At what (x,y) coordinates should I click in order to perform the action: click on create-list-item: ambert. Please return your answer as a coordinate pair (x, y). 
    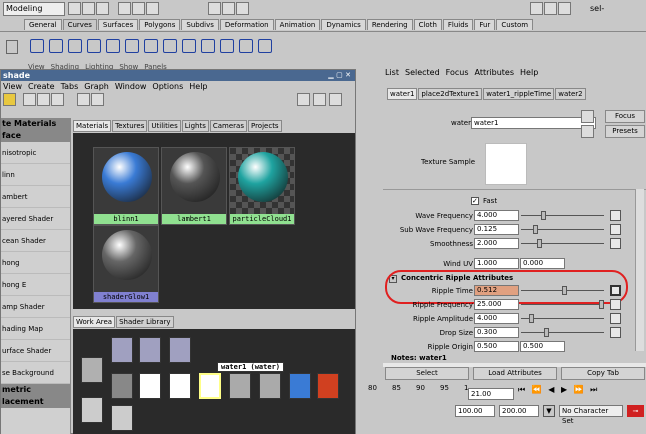
    Looking at the image, I should click on (35, 197).